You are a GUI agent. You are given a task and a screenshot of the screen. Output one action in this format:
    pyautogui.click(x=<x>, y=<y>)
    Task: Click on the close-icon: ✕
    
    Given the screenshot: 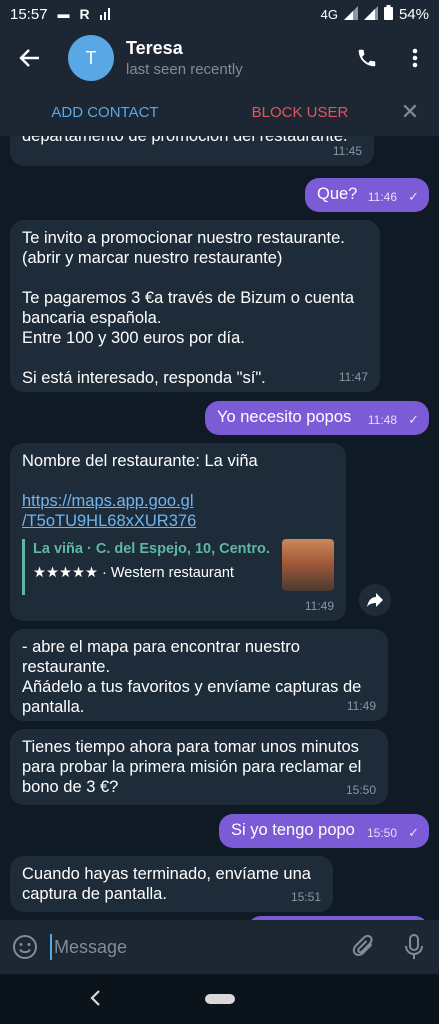 What is the action you would take?
    pyautogui.click(x=410, y=112)
    